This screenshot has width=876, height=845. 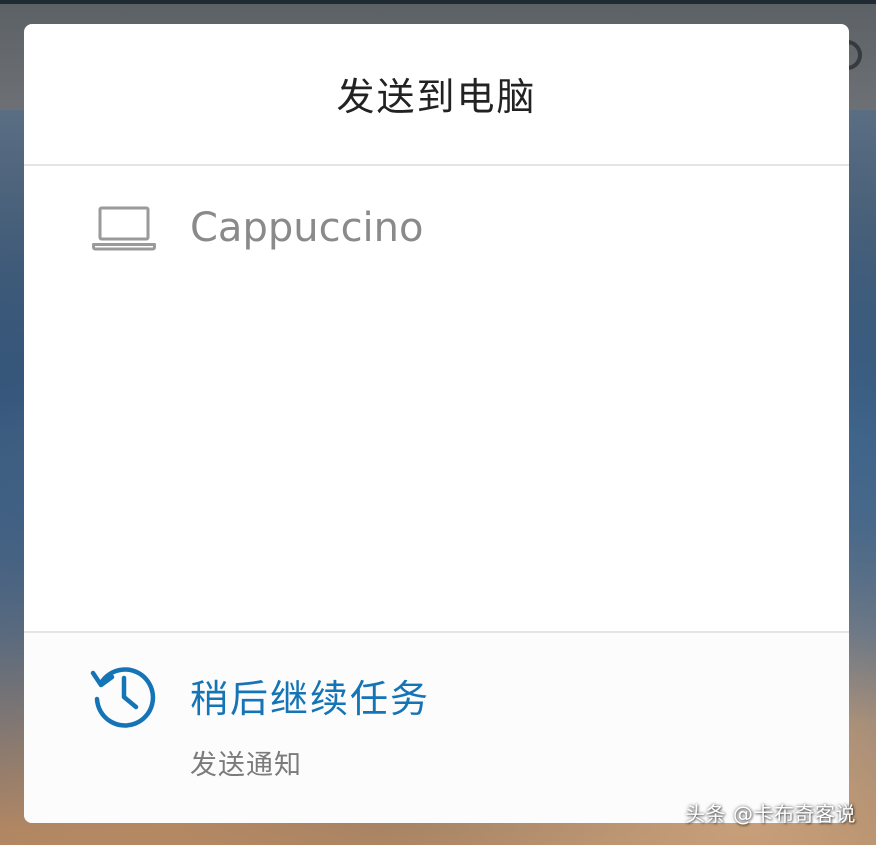 I want to click on continue-later-button: 稍后继续任务, so click(x=260, y=695).